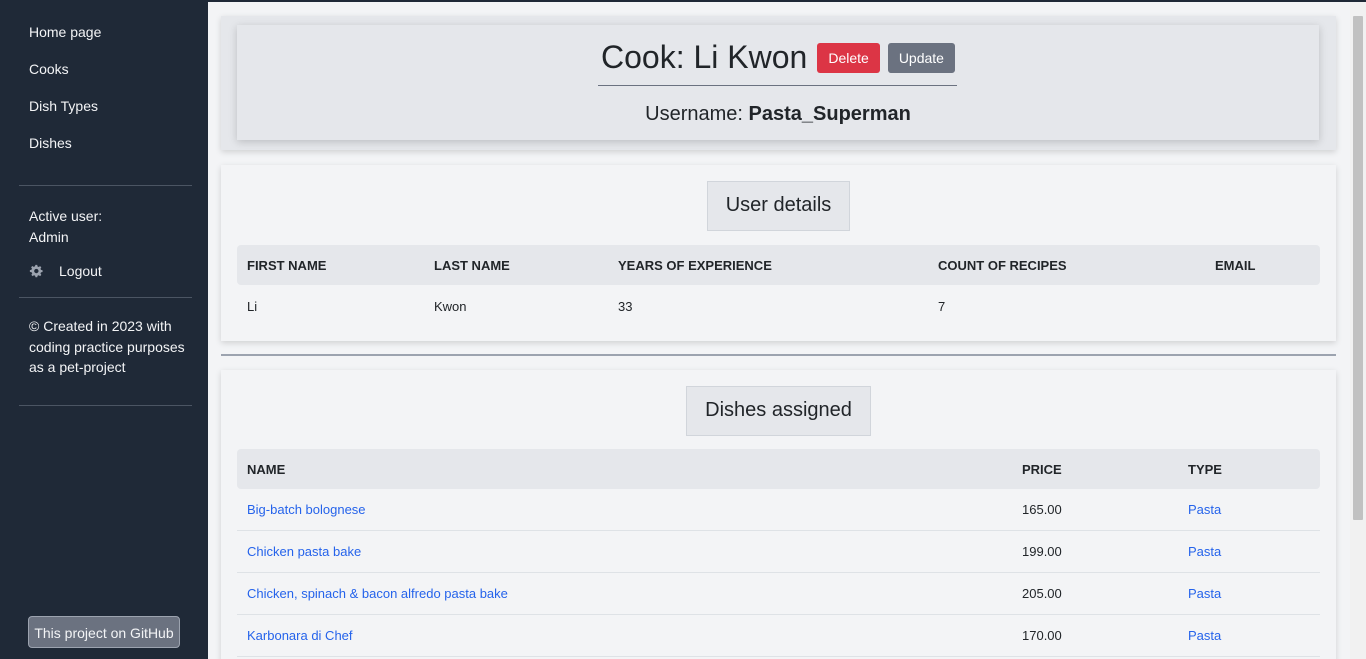 The height and width of the screenshot is (659, 1366). What do you see at coordinates (66, 216) in the screenshot?
I see `active-user-label: Active user:` at bounding box center [66, 216].